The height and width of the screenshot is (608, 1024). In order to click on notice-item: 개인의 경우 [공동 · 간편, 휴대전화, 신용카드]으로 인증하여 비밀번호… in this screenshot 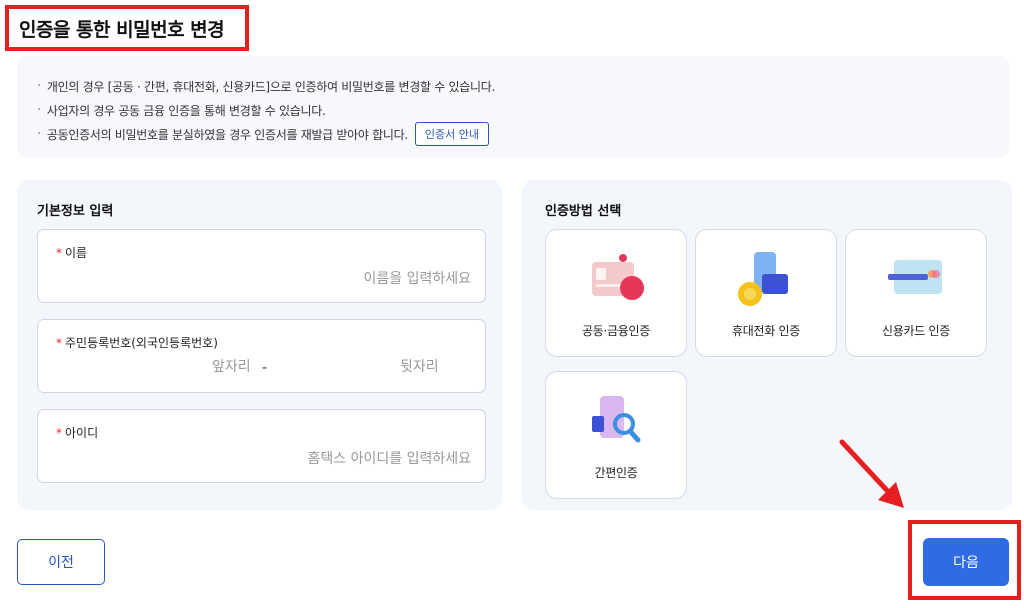, I will do `click(513, 86)`.